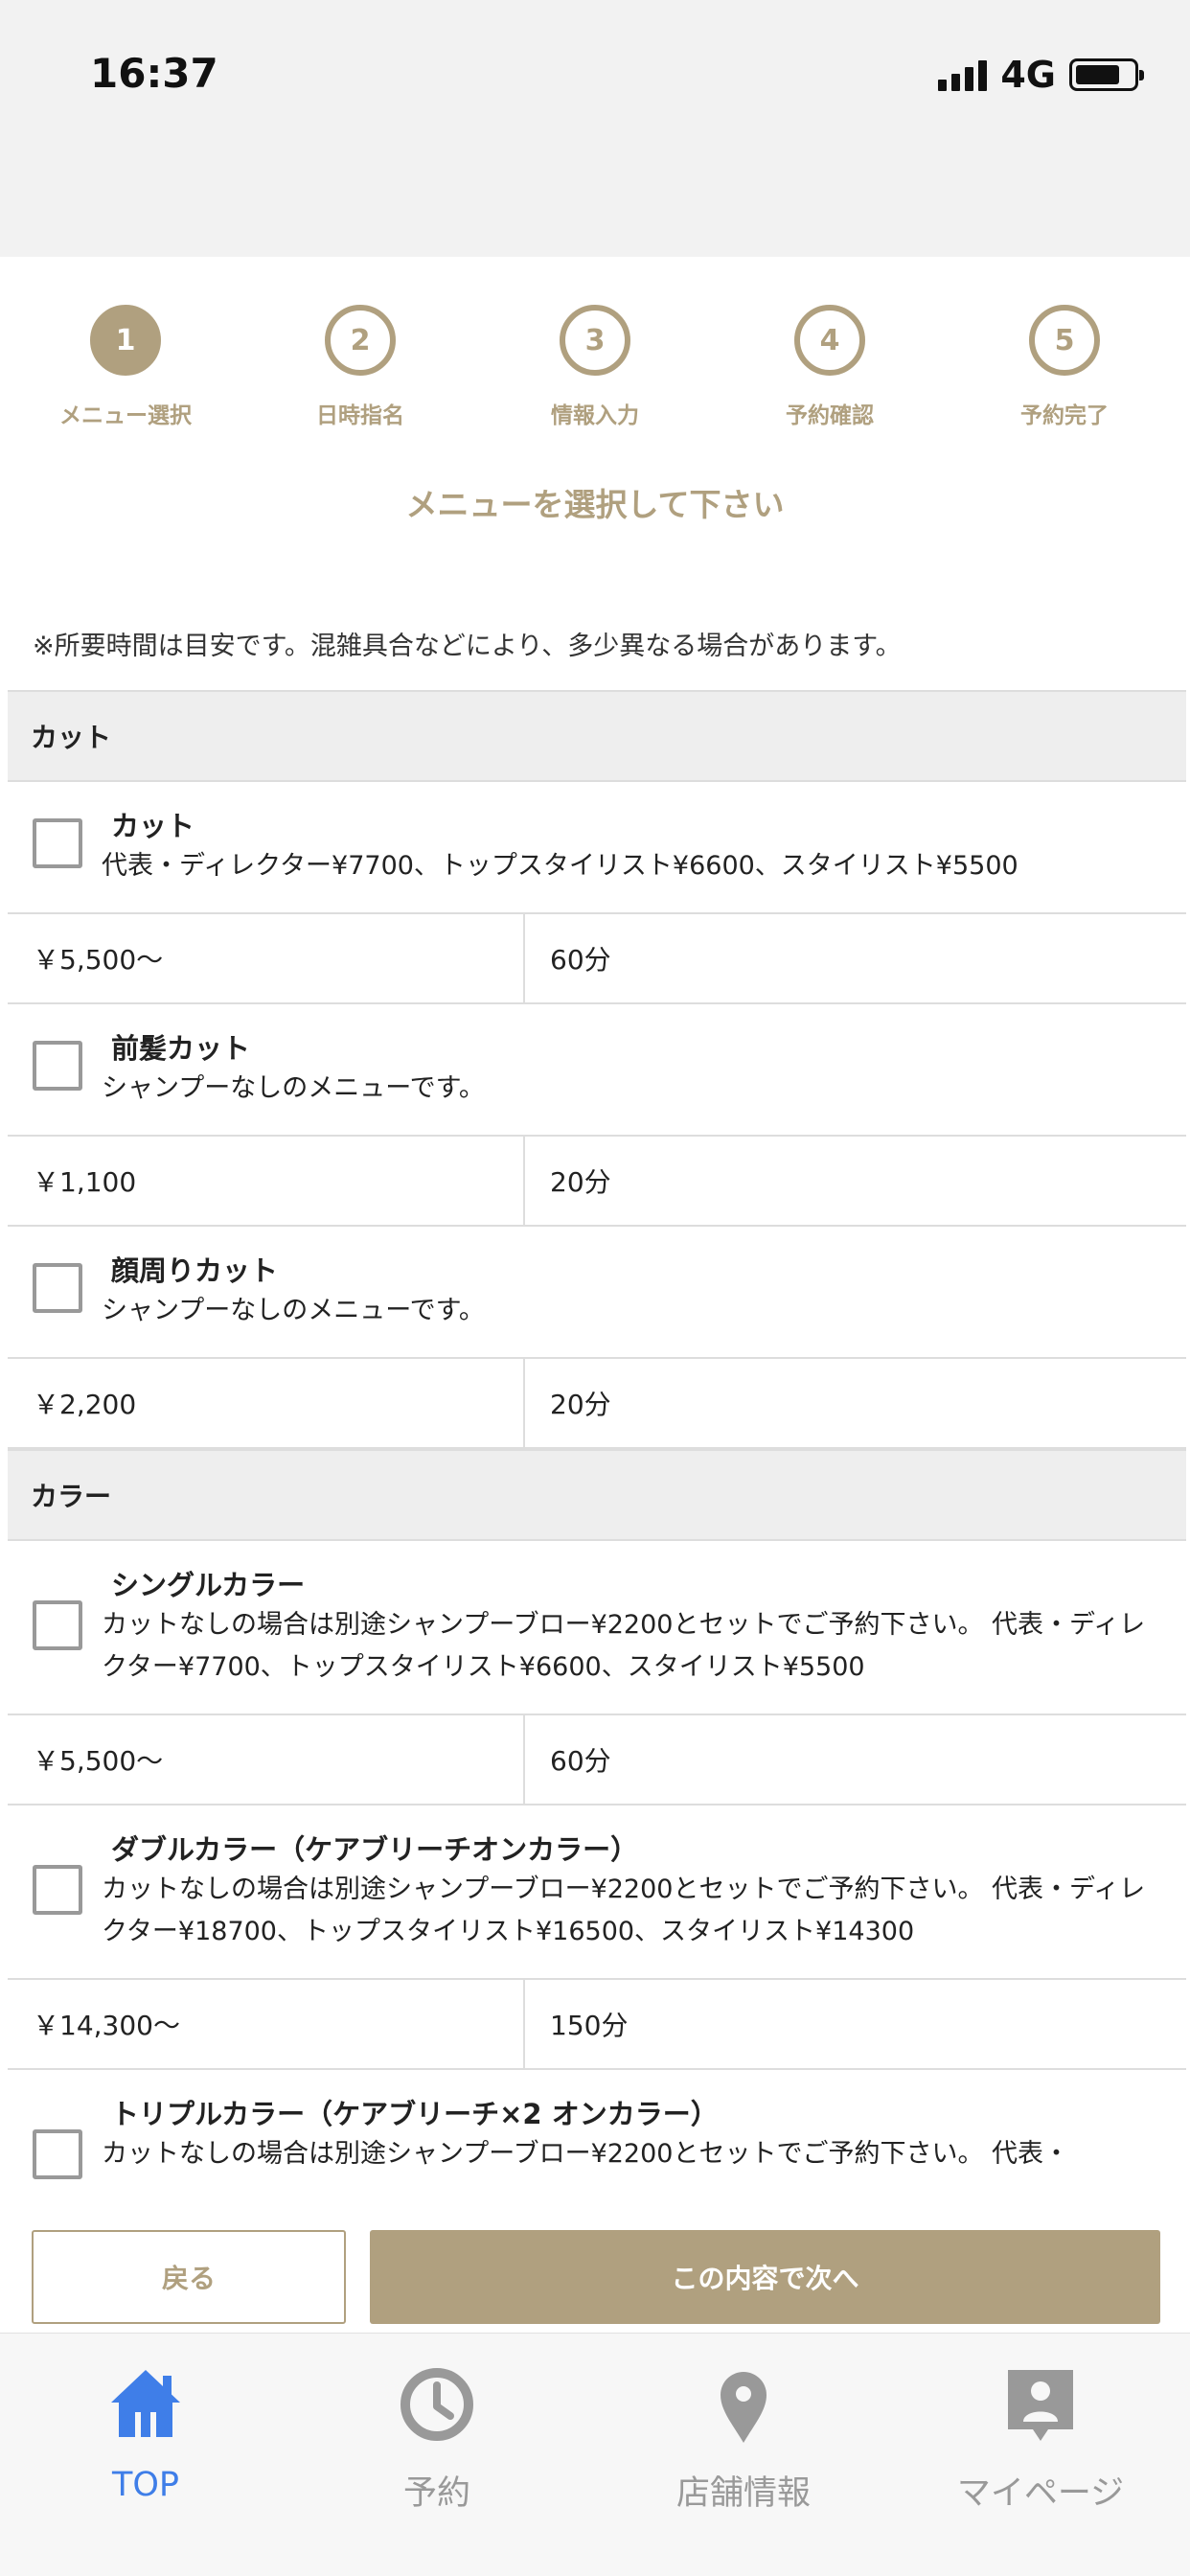 The width and height of the screenshot is (1190, 2576). I want to click on step-5: 5 予約完了, so click(1065, 358).